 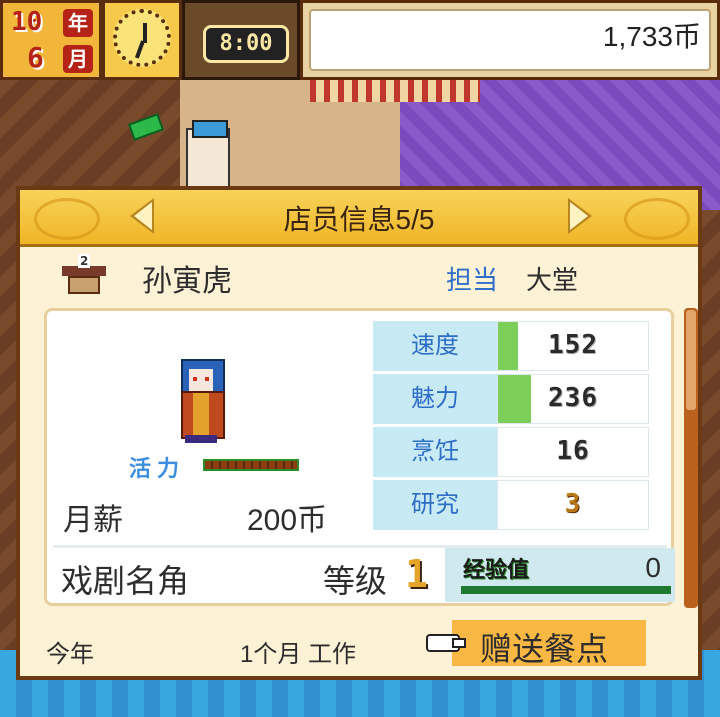 I want to click on stat-value: 3, so click(x=573, y=504).